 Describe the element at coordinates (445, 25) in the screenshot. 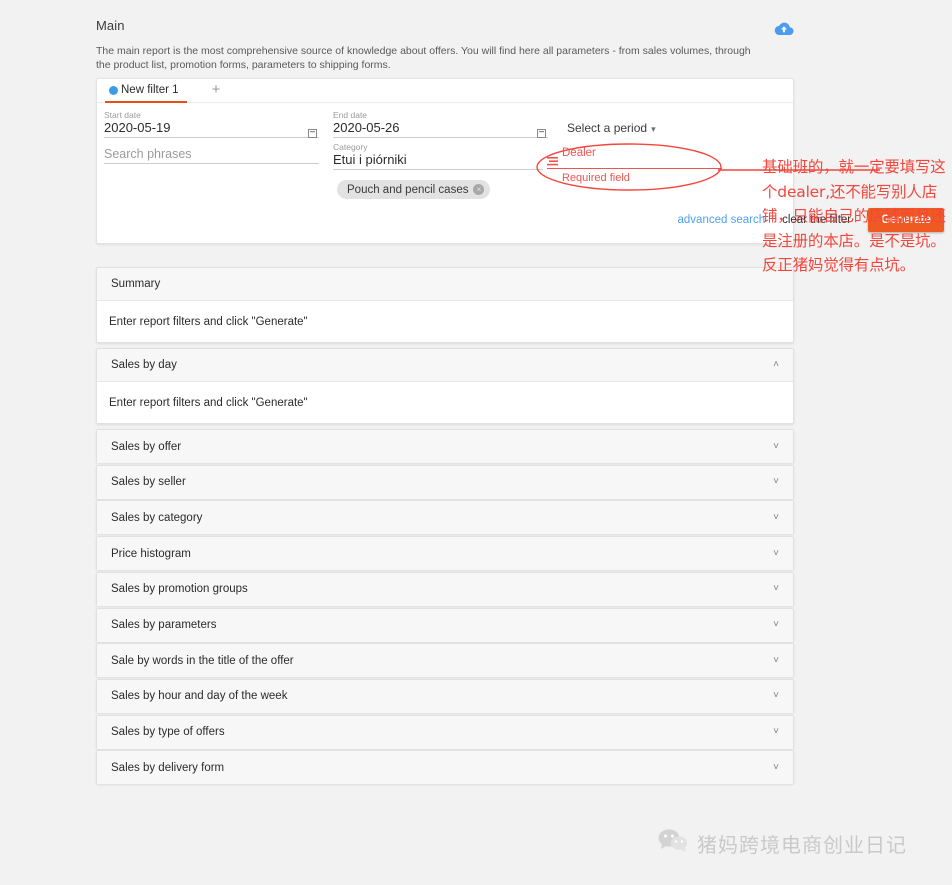

I see `page-header: Main` at that location.